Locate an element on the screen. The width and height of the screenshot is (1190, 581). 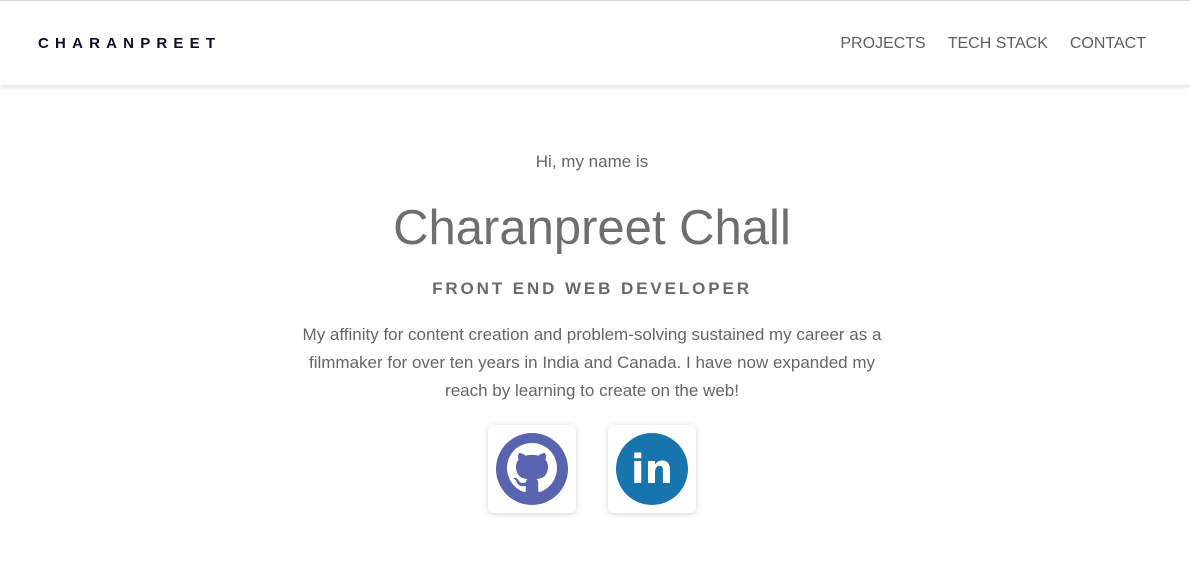
github-icon is located at coordinates (532, 469).